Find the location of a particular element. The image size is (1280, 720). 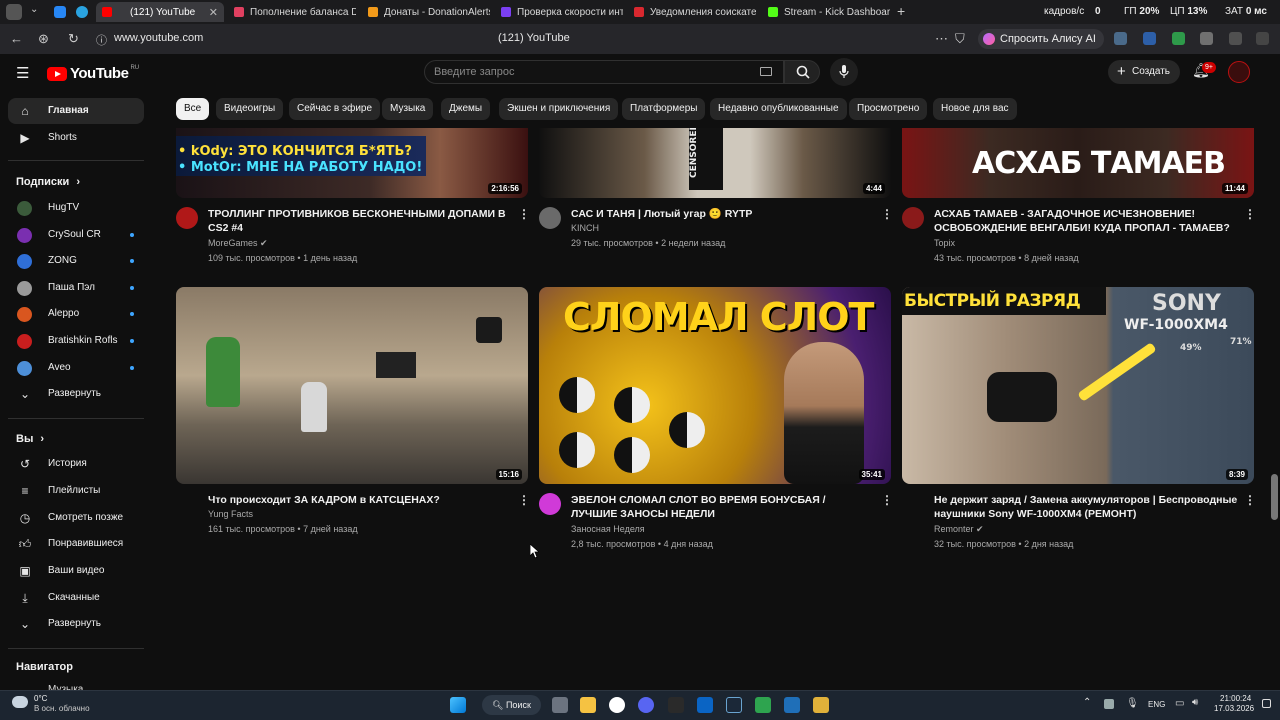

volume-icon: 🔊︎ is located at coordinates (1195, 702).